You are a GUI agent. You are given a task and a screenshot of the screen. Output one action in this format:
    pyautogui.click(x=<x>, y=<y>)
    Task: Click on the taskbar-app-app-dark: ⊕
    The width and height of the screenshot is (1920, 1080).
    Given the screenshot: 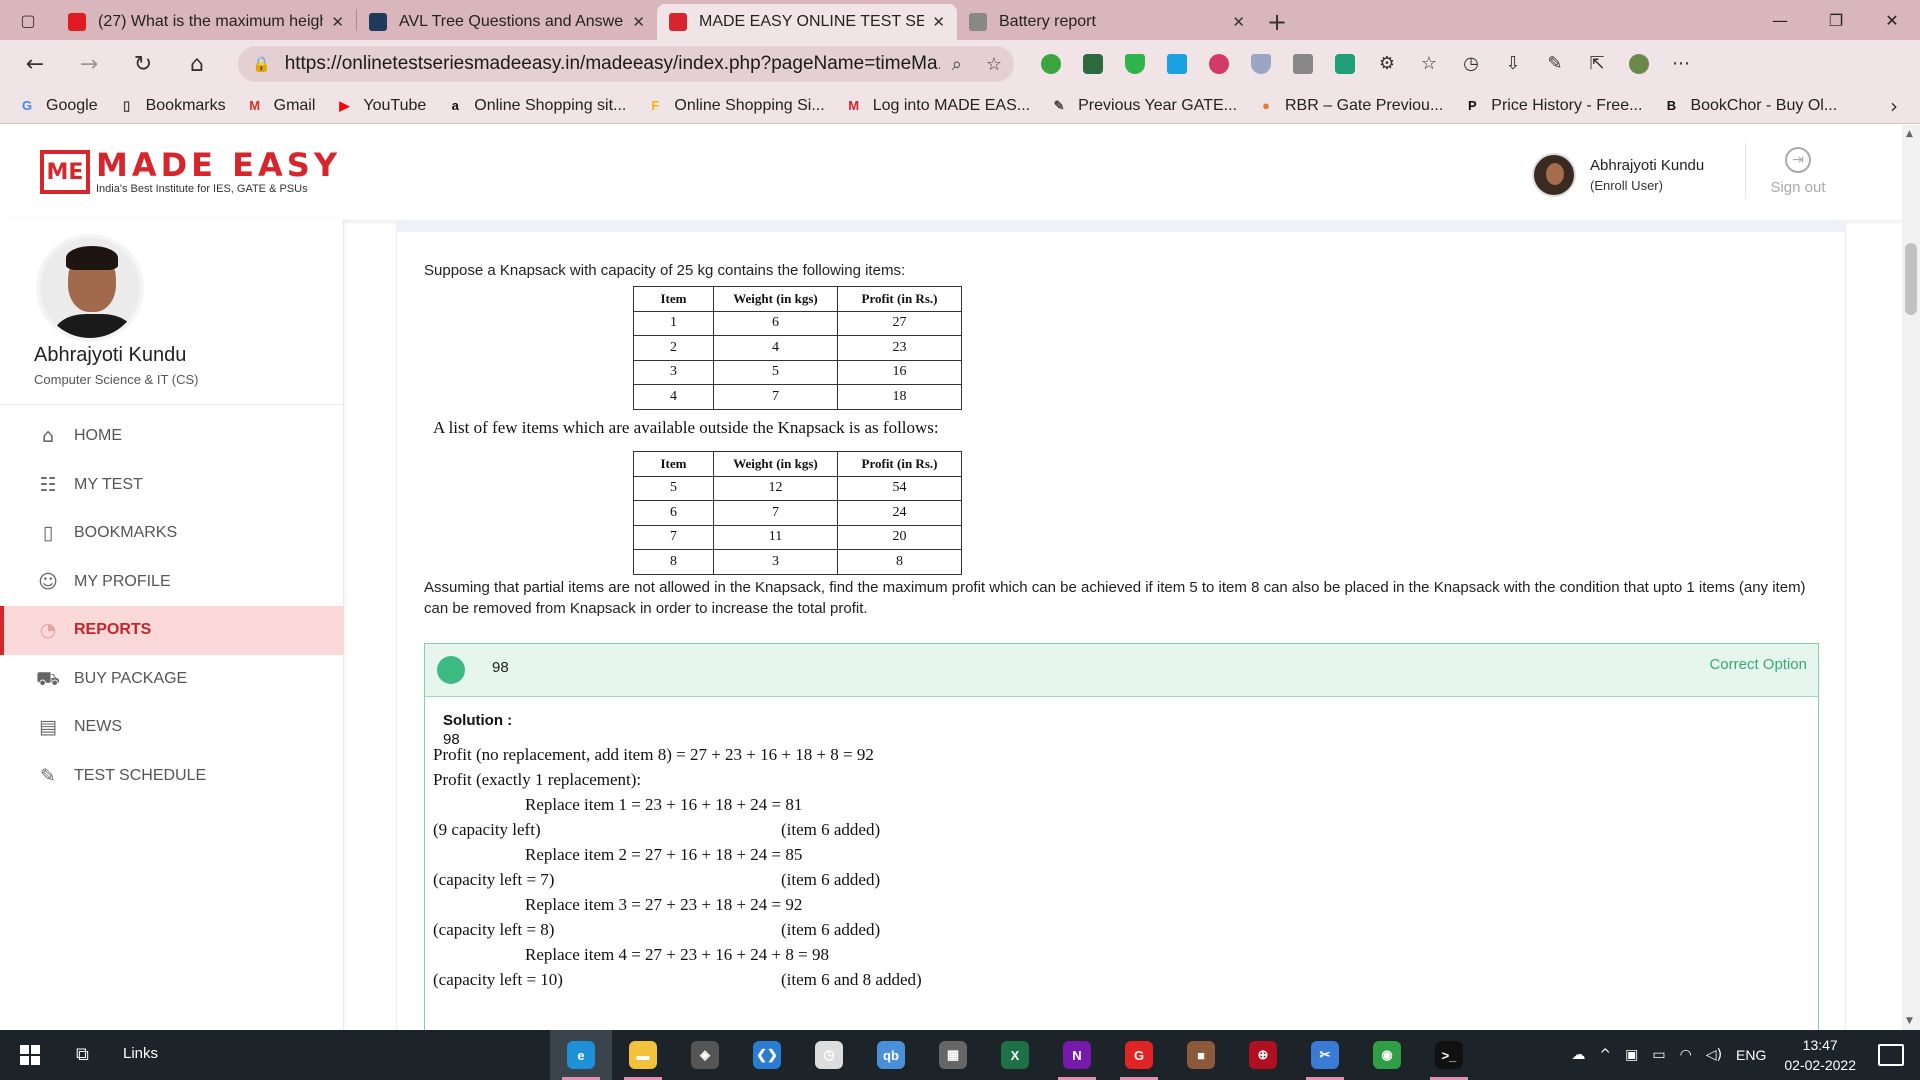 What is the action you would take?
    pyautogui.click(x=1263, y=1055)
    